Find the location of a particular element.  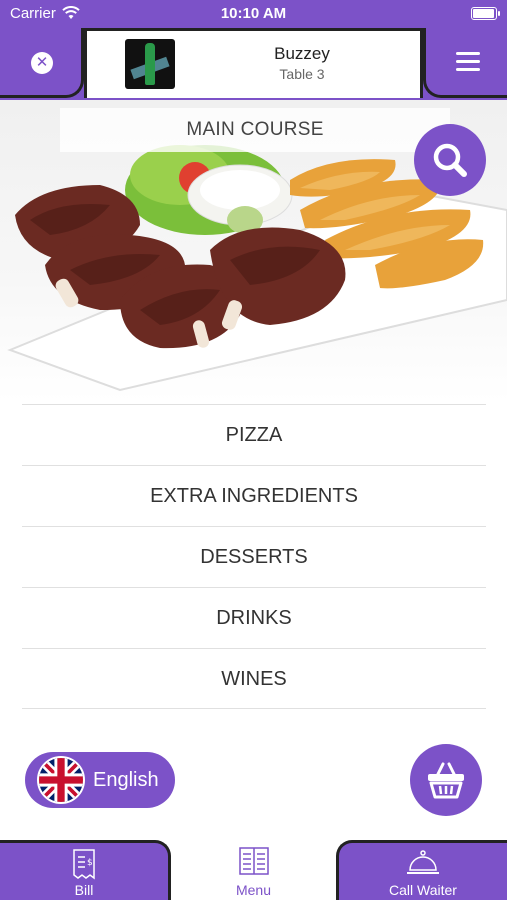

table-label: Table 3 is located at coordinates (302, 74).